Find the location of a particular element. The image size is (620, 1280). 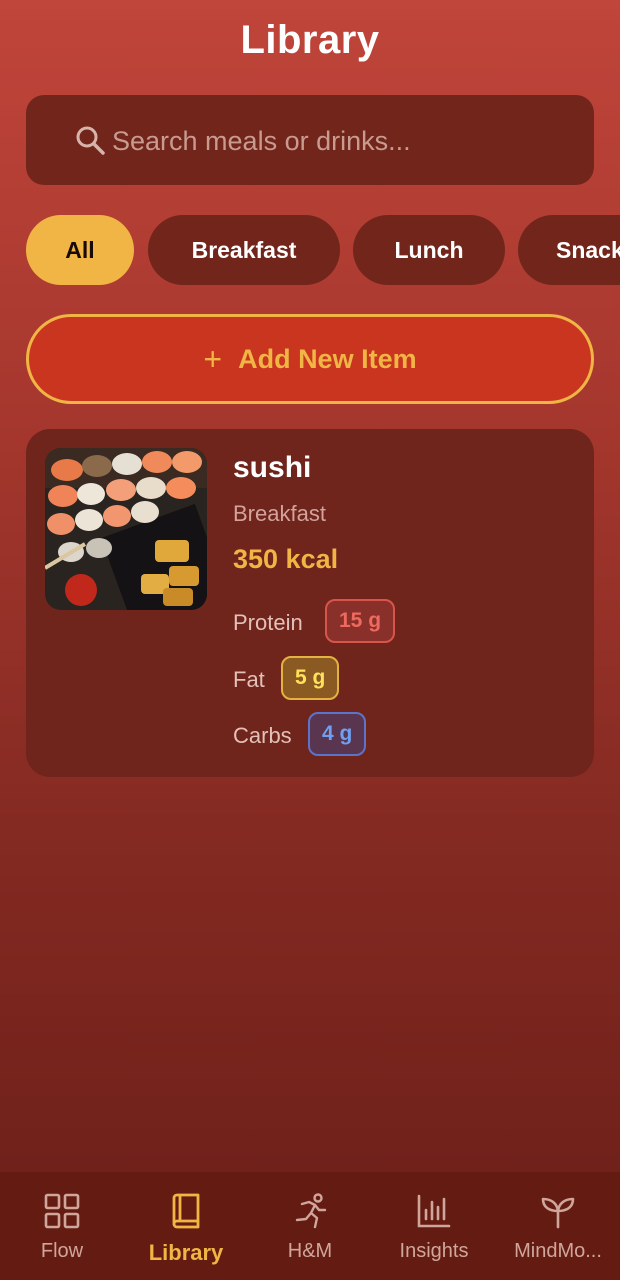

nav-item-insights: Insights is located at coordinates (434, 1226).